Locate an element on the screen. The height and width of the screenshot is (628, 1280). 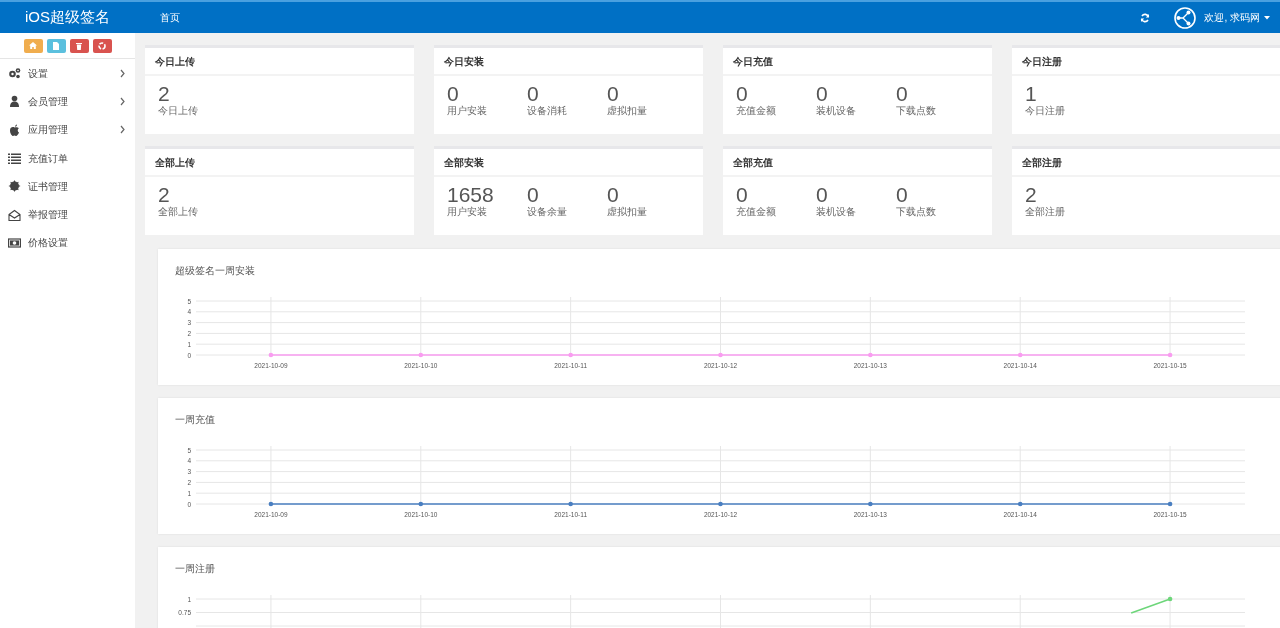
home-icon is located at coordinates (33, 45).